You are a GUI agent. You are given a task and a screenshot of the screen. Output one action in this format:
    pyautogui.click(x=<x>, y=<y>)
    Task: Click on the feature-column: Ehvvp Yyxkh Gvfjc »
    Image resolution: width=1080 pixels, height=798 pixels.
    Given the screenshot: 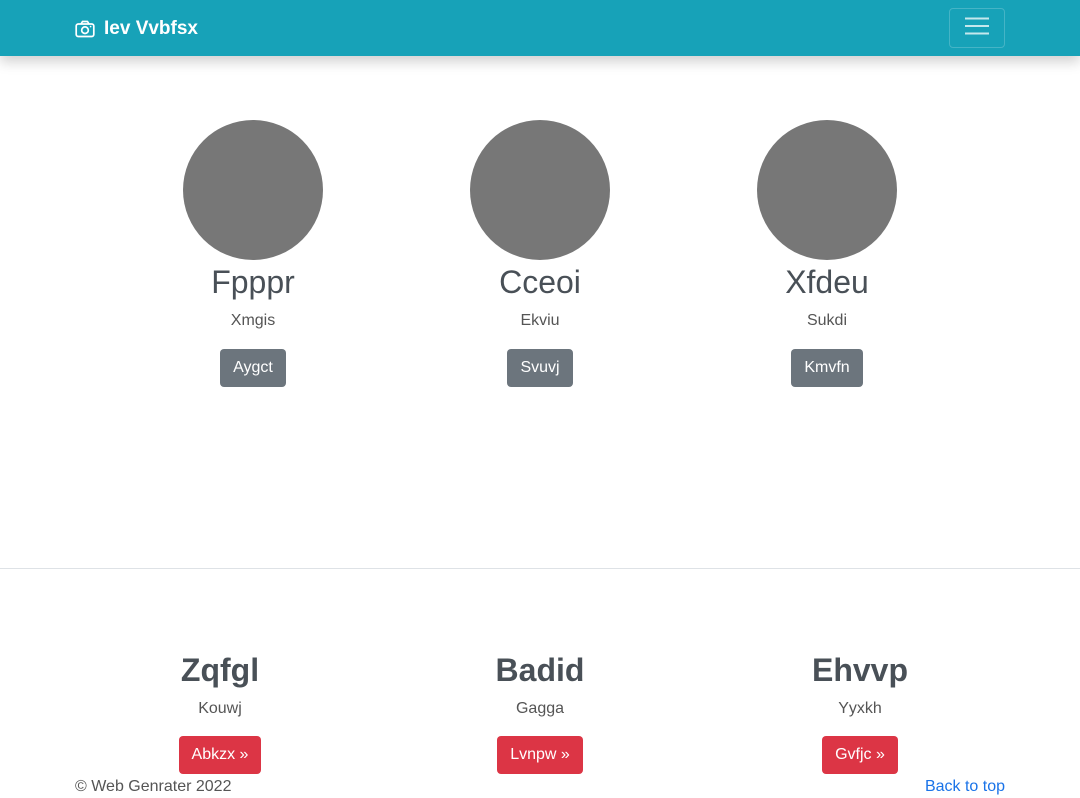 What is the action you would take?
    pyautogui.click(x=860, y=712)
    